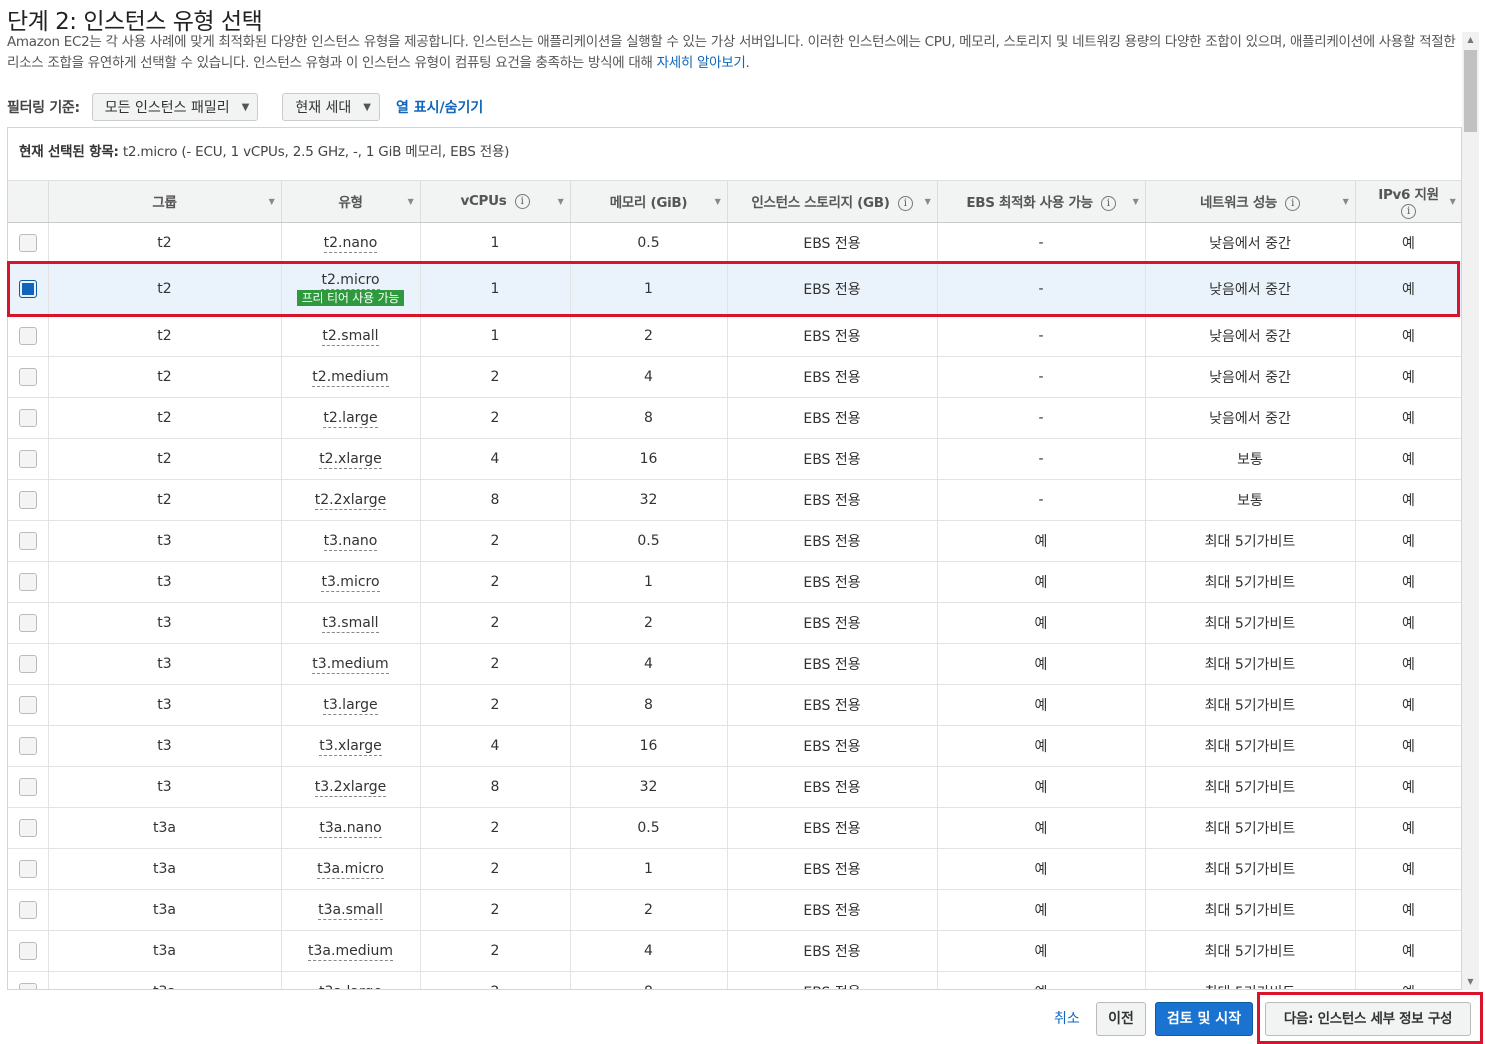 This screenshot has height=1044, width=1485. Describe the element at coordinates (1121, 1019) in the screenshot. I see `previous-button: 이전` at that location.